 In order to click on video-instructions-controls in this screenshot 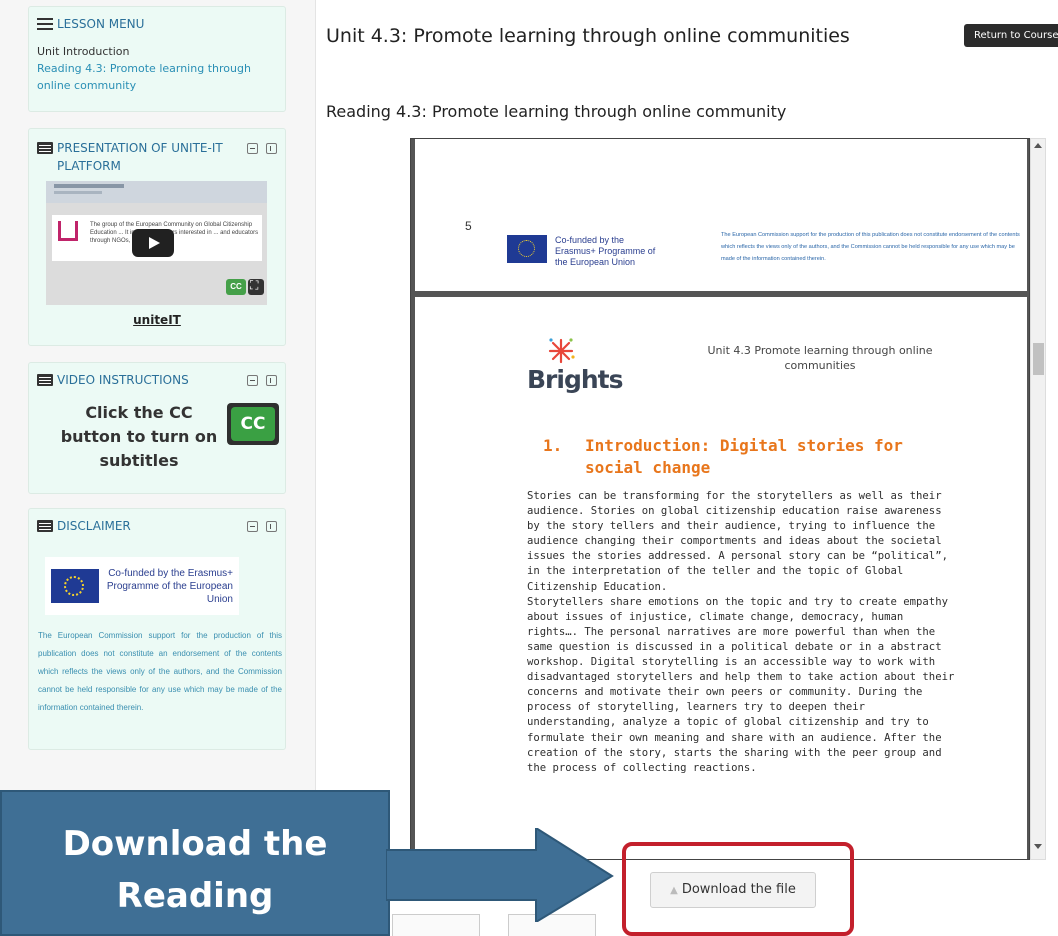, I will do `click(262, 380)`.